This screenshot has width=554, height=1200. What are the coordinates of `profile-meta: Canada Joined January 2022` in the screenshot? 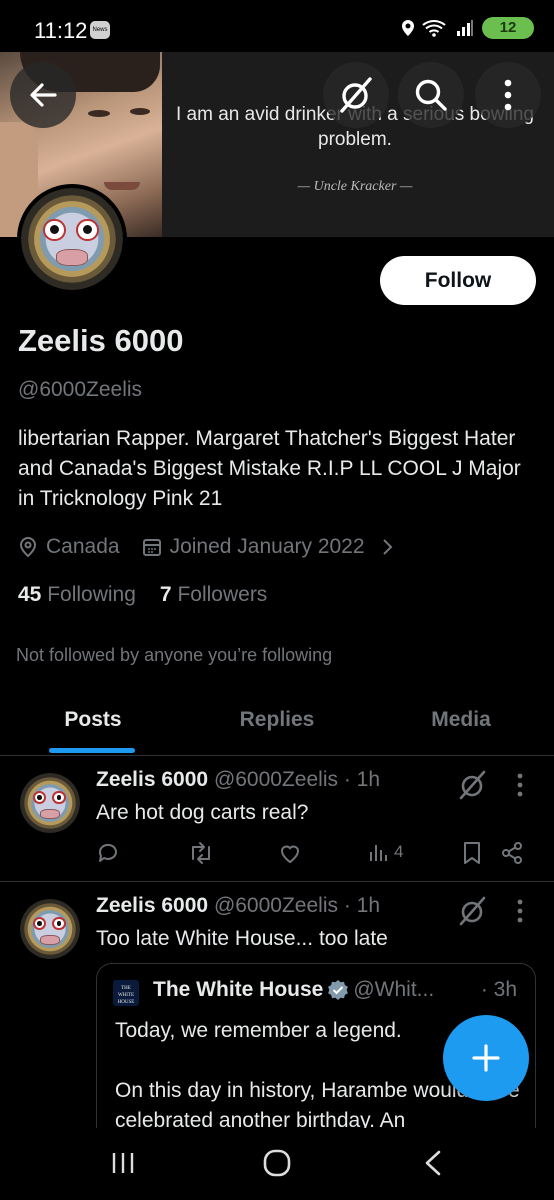 It's located at (211, 547).